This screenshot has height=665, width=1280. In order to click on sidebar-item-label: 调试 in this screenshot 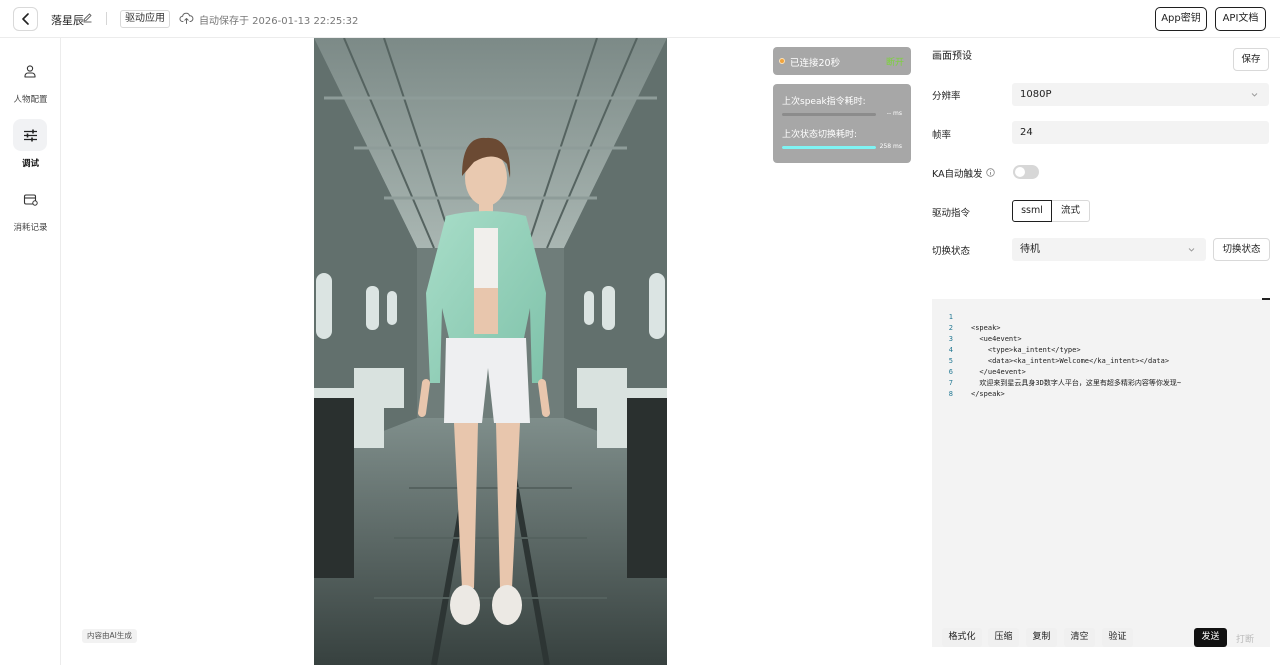, I will do `click(30, 164)`.